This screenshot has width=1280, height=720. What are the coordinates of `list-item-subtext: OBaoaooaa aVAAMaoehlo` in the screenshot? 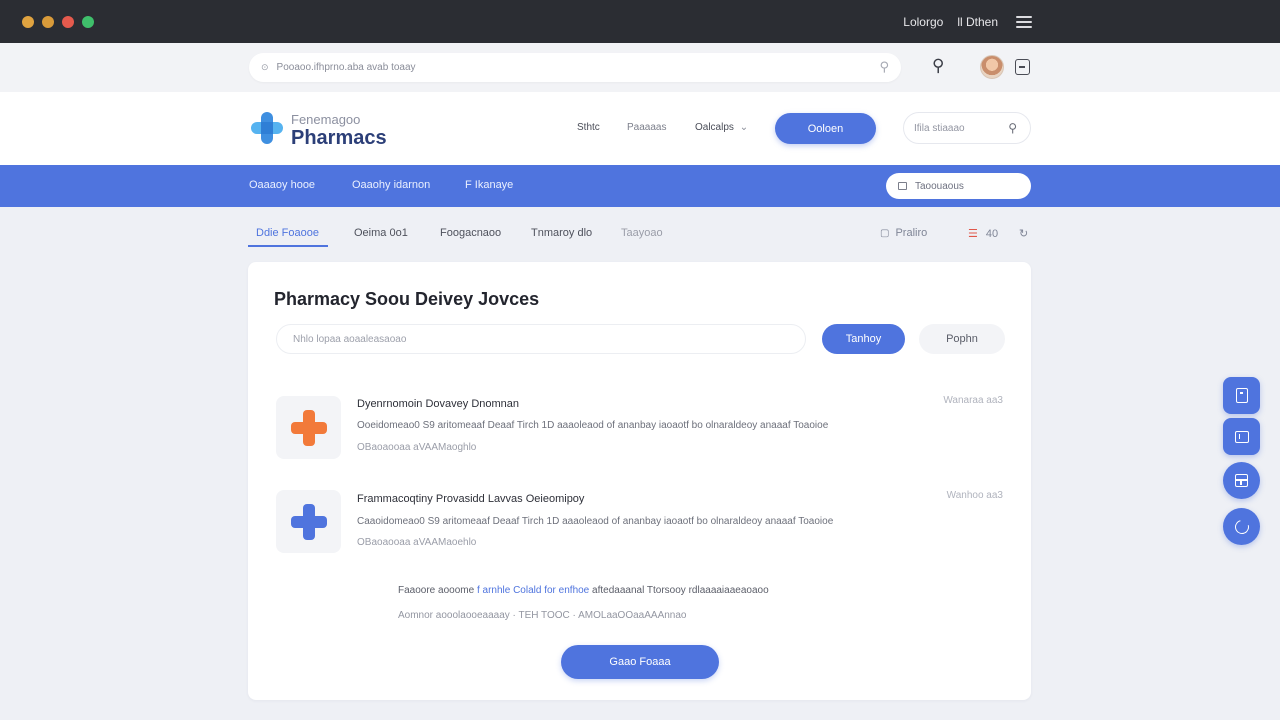 It's located at (417, 542).